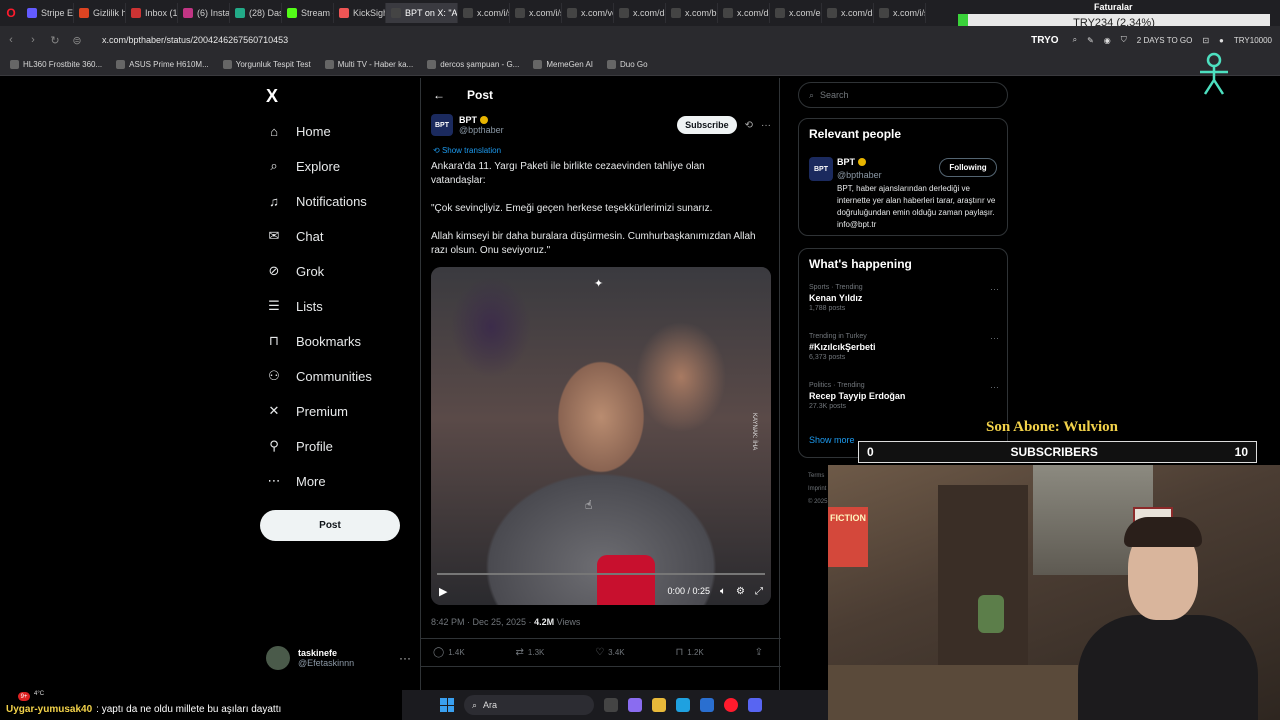 This screenshot has height=720, width=1280. Describe the element at coordinates (635, 705) in the screenshot. I see `copilot-icon` at that location.